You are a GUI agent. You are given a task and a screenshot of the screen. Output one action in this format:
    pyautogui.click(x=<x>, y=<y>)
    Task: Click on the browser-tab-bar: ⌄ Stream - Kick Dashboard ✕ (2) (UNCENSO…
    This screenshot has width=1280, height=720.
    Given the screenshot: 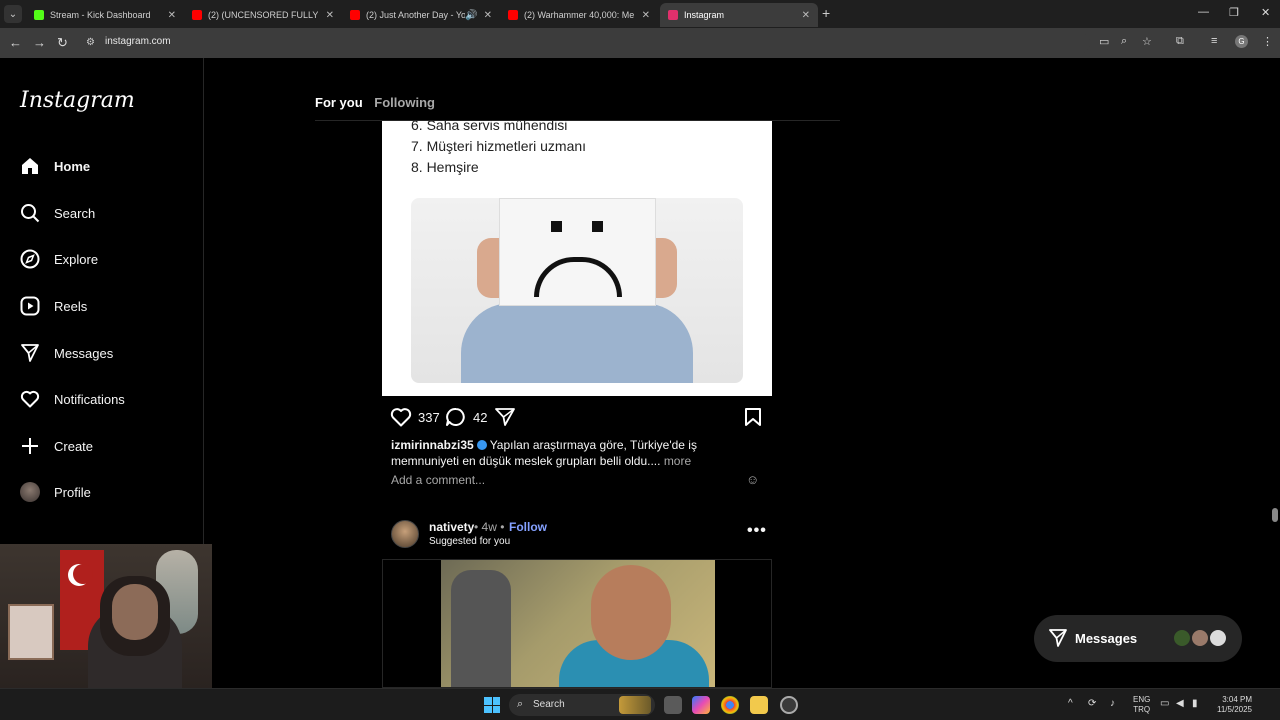 What is the action you would take?
    pyautogui.click(x=640, y=14)
    